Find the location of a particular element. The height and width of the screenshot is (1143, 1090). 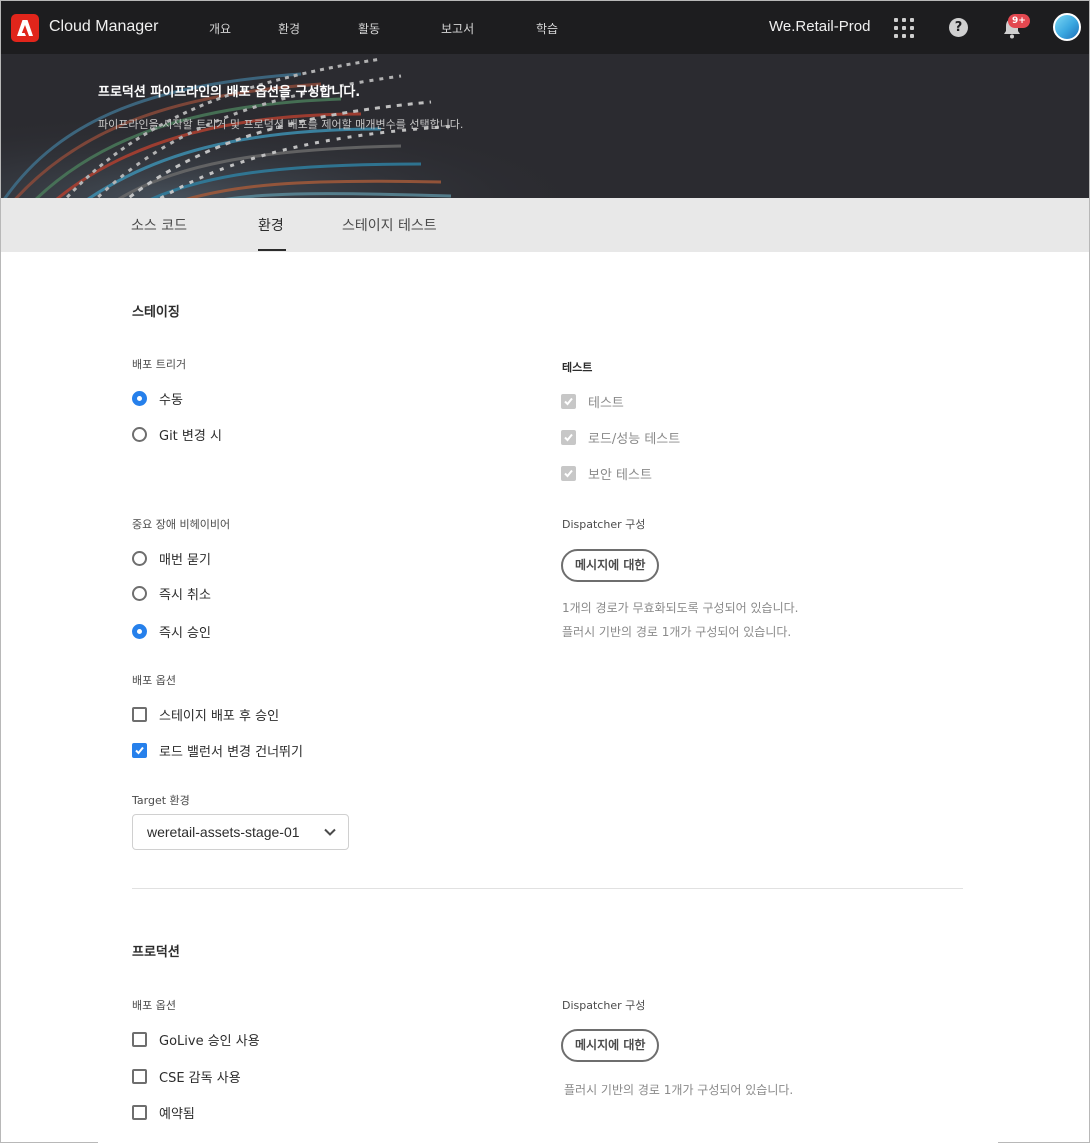

approve-after-stage-label: 스테이지 배포 후 승인 is located at coordinates (219, 716).